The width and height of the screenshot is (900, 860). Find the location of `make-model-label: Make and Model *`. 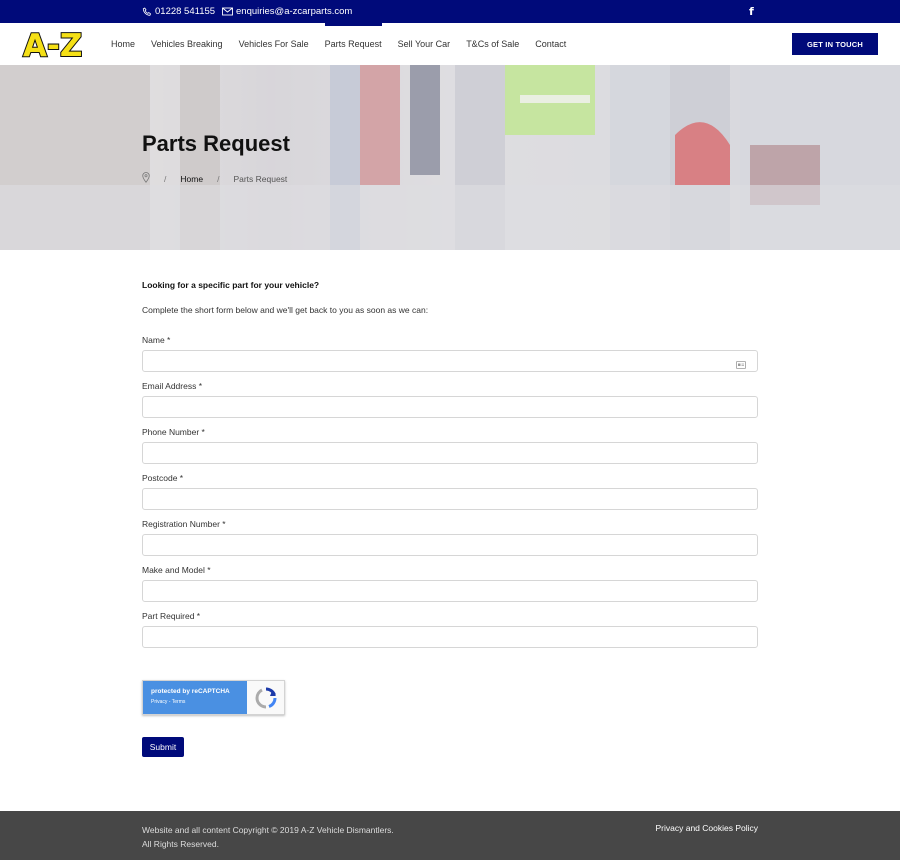

make-model-label: Make and Model * is located at coordinates (176, 570).